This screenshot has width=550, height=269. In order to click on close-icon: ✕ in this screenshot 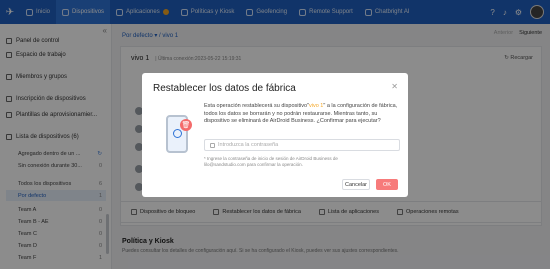, I will do `click(394, 86)`.